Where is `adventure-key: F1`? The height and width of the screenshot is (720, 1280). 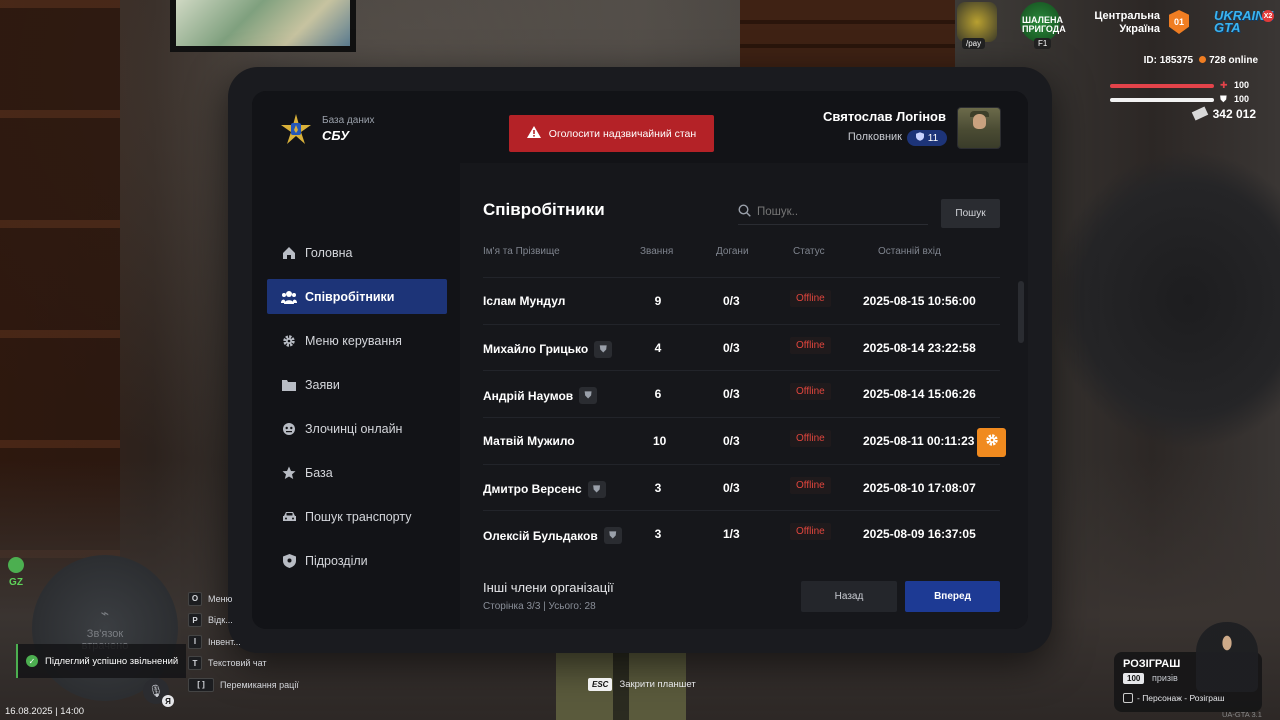
adventure-key: F1 is located at coordinates (1043, 43).